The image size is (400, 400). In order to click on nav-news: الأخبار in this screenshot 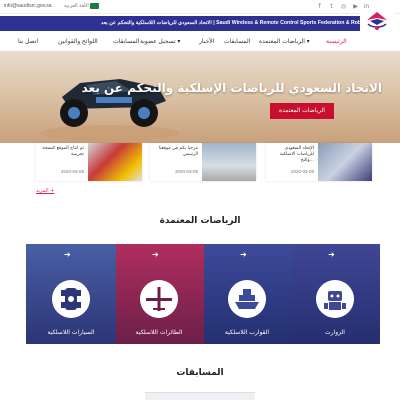, I will do `click(206, 41)`.